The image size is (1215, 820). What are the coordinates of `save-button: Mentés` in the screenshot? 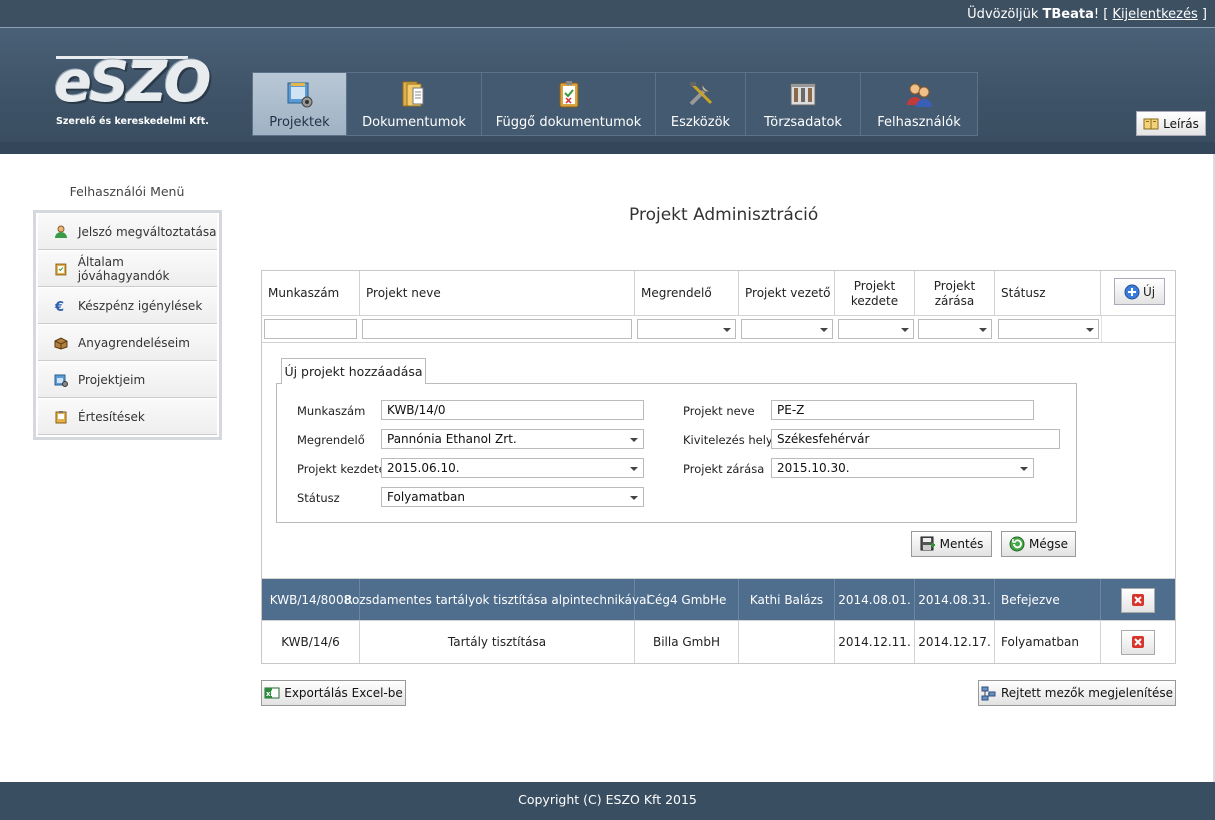 It's located at (951, 544).